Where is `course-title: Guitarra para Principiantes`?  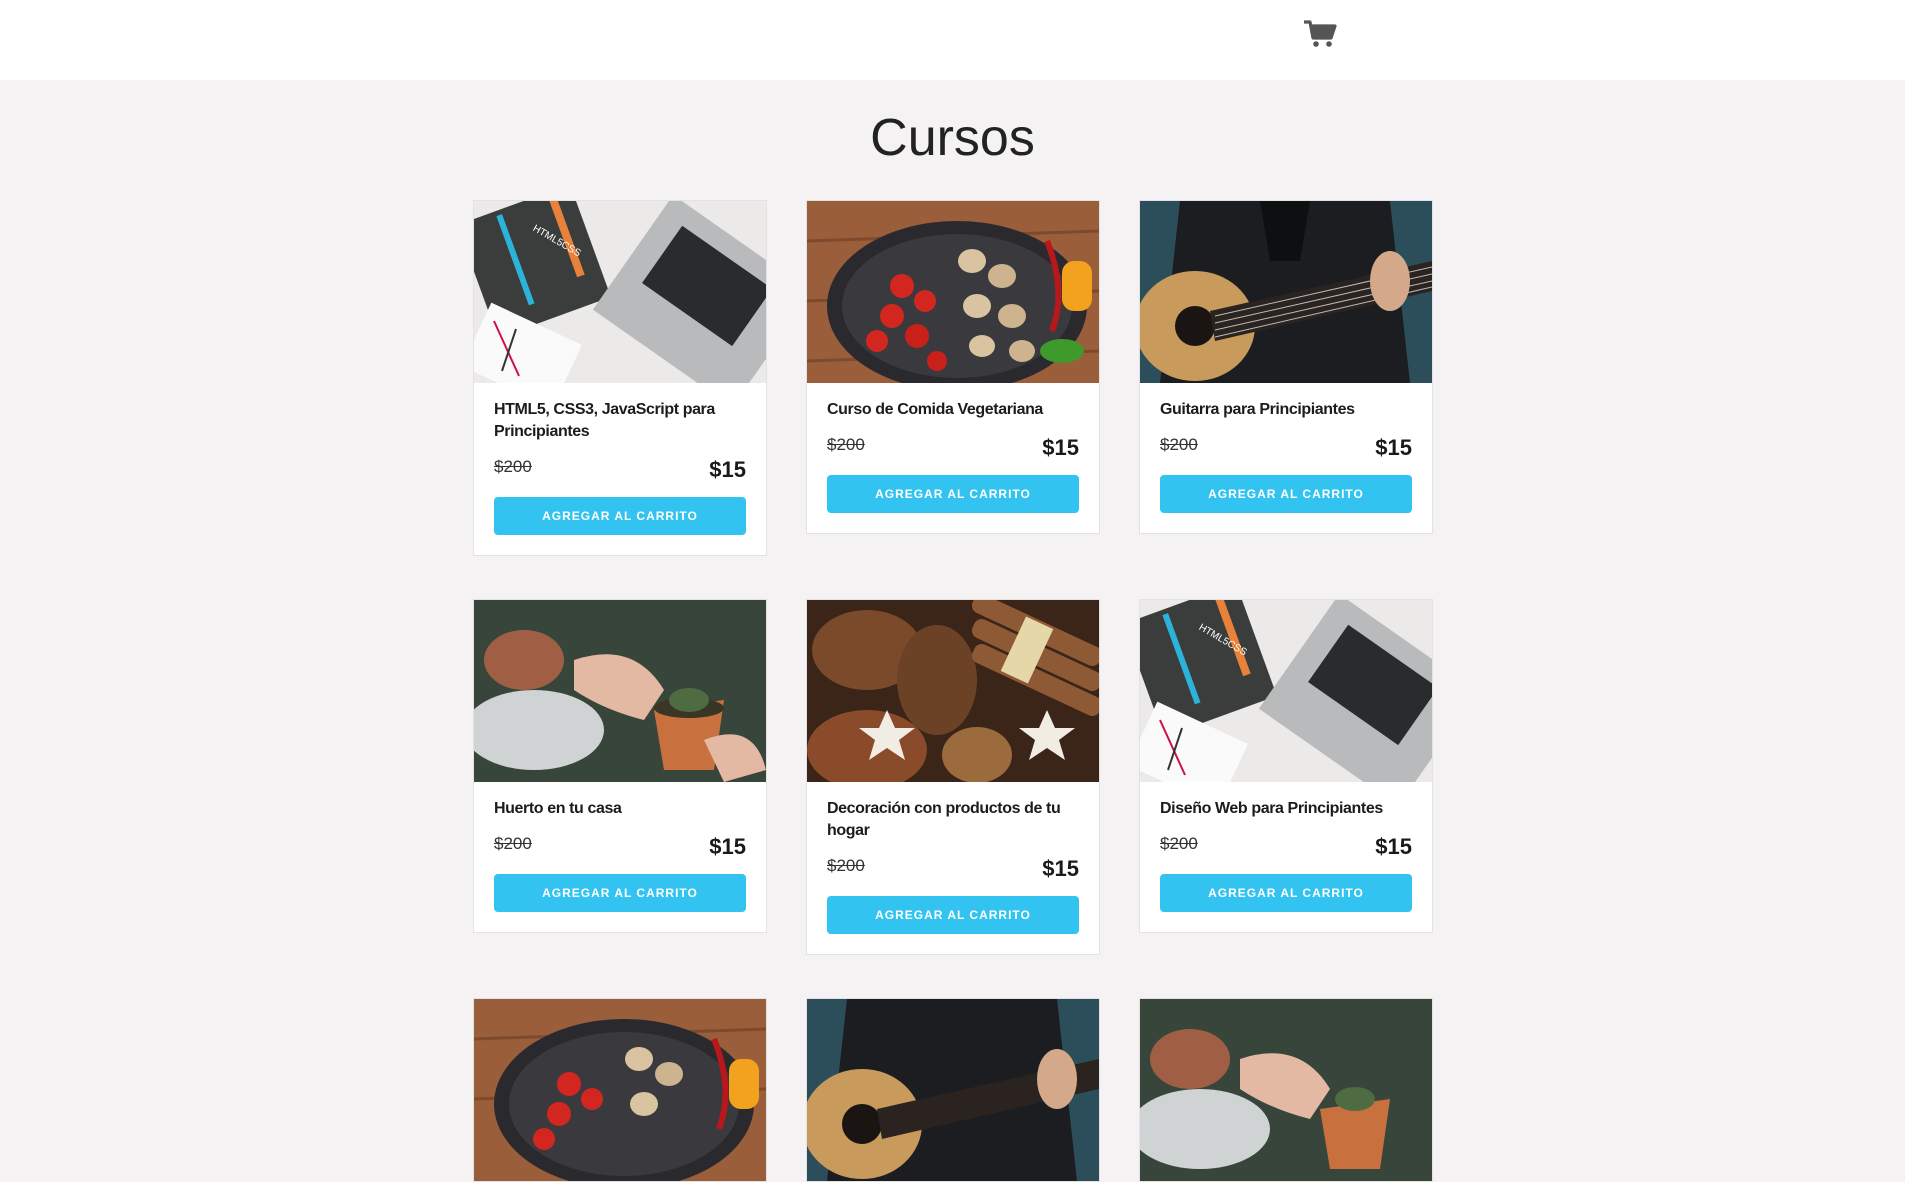
course-title: Guitarra para Principiantes is located at coordinates (1257, 409).